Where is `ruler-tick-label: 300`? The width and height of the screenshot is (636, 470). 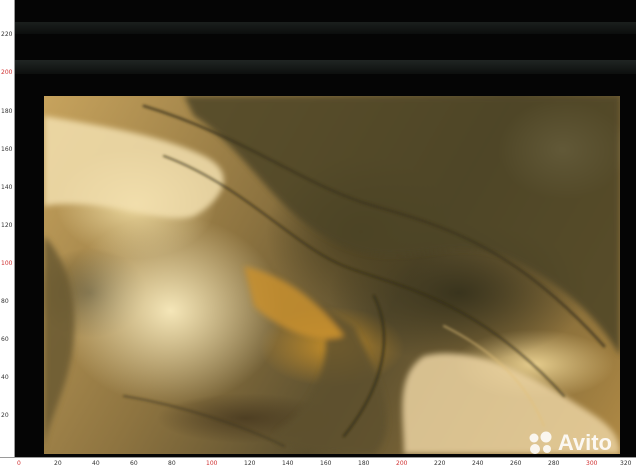
ruler-tick-label: 300 is located at coordinates (592, 463).